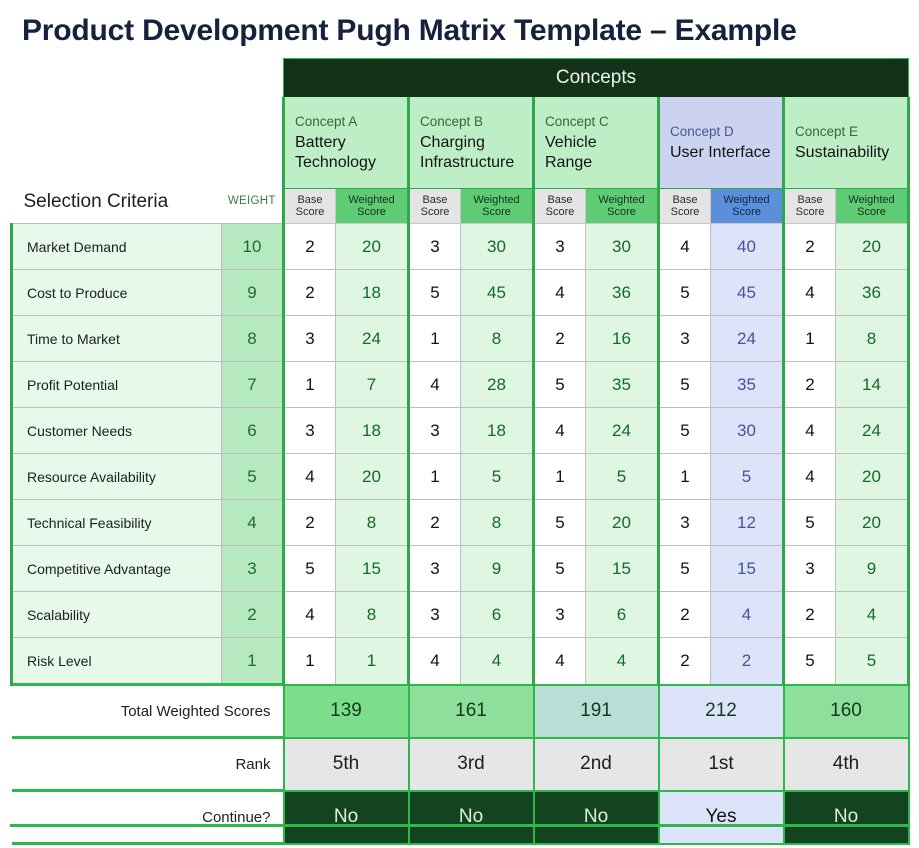  What do you see at coordinates (309, 206) in the screenshot?
I see `base-score-header-a: Base Score` at bounding box center [309, 206].